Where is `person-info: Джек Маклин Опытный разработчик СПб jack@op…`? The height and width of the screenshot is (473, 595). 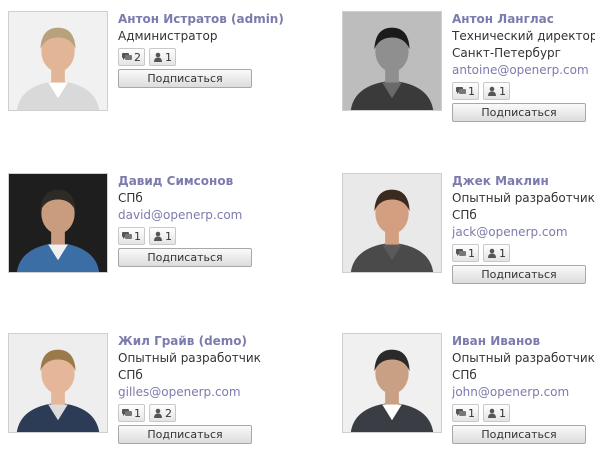
person-info: Джек Маклин Опытный разработчик СПб jack@op… is located at coordinates (523, 228).